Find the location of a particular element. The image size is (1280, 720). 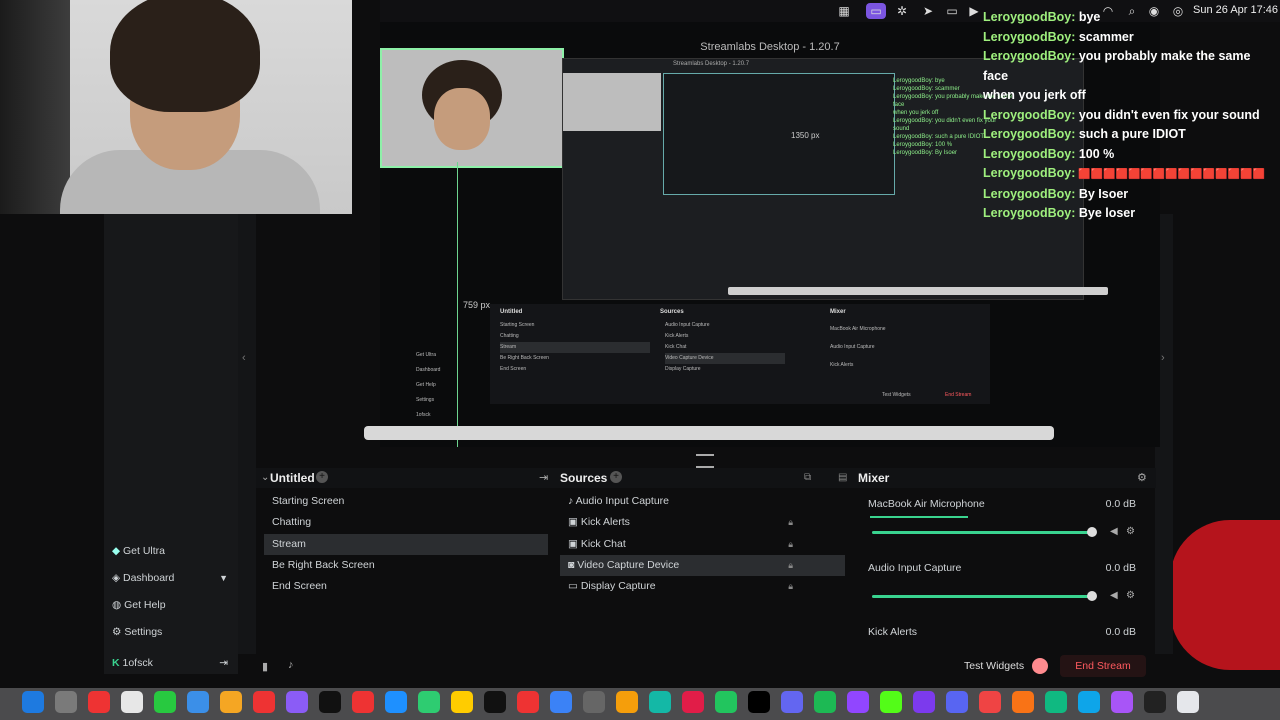

chat-text: 100 % is located at coordinates (1096, 153).